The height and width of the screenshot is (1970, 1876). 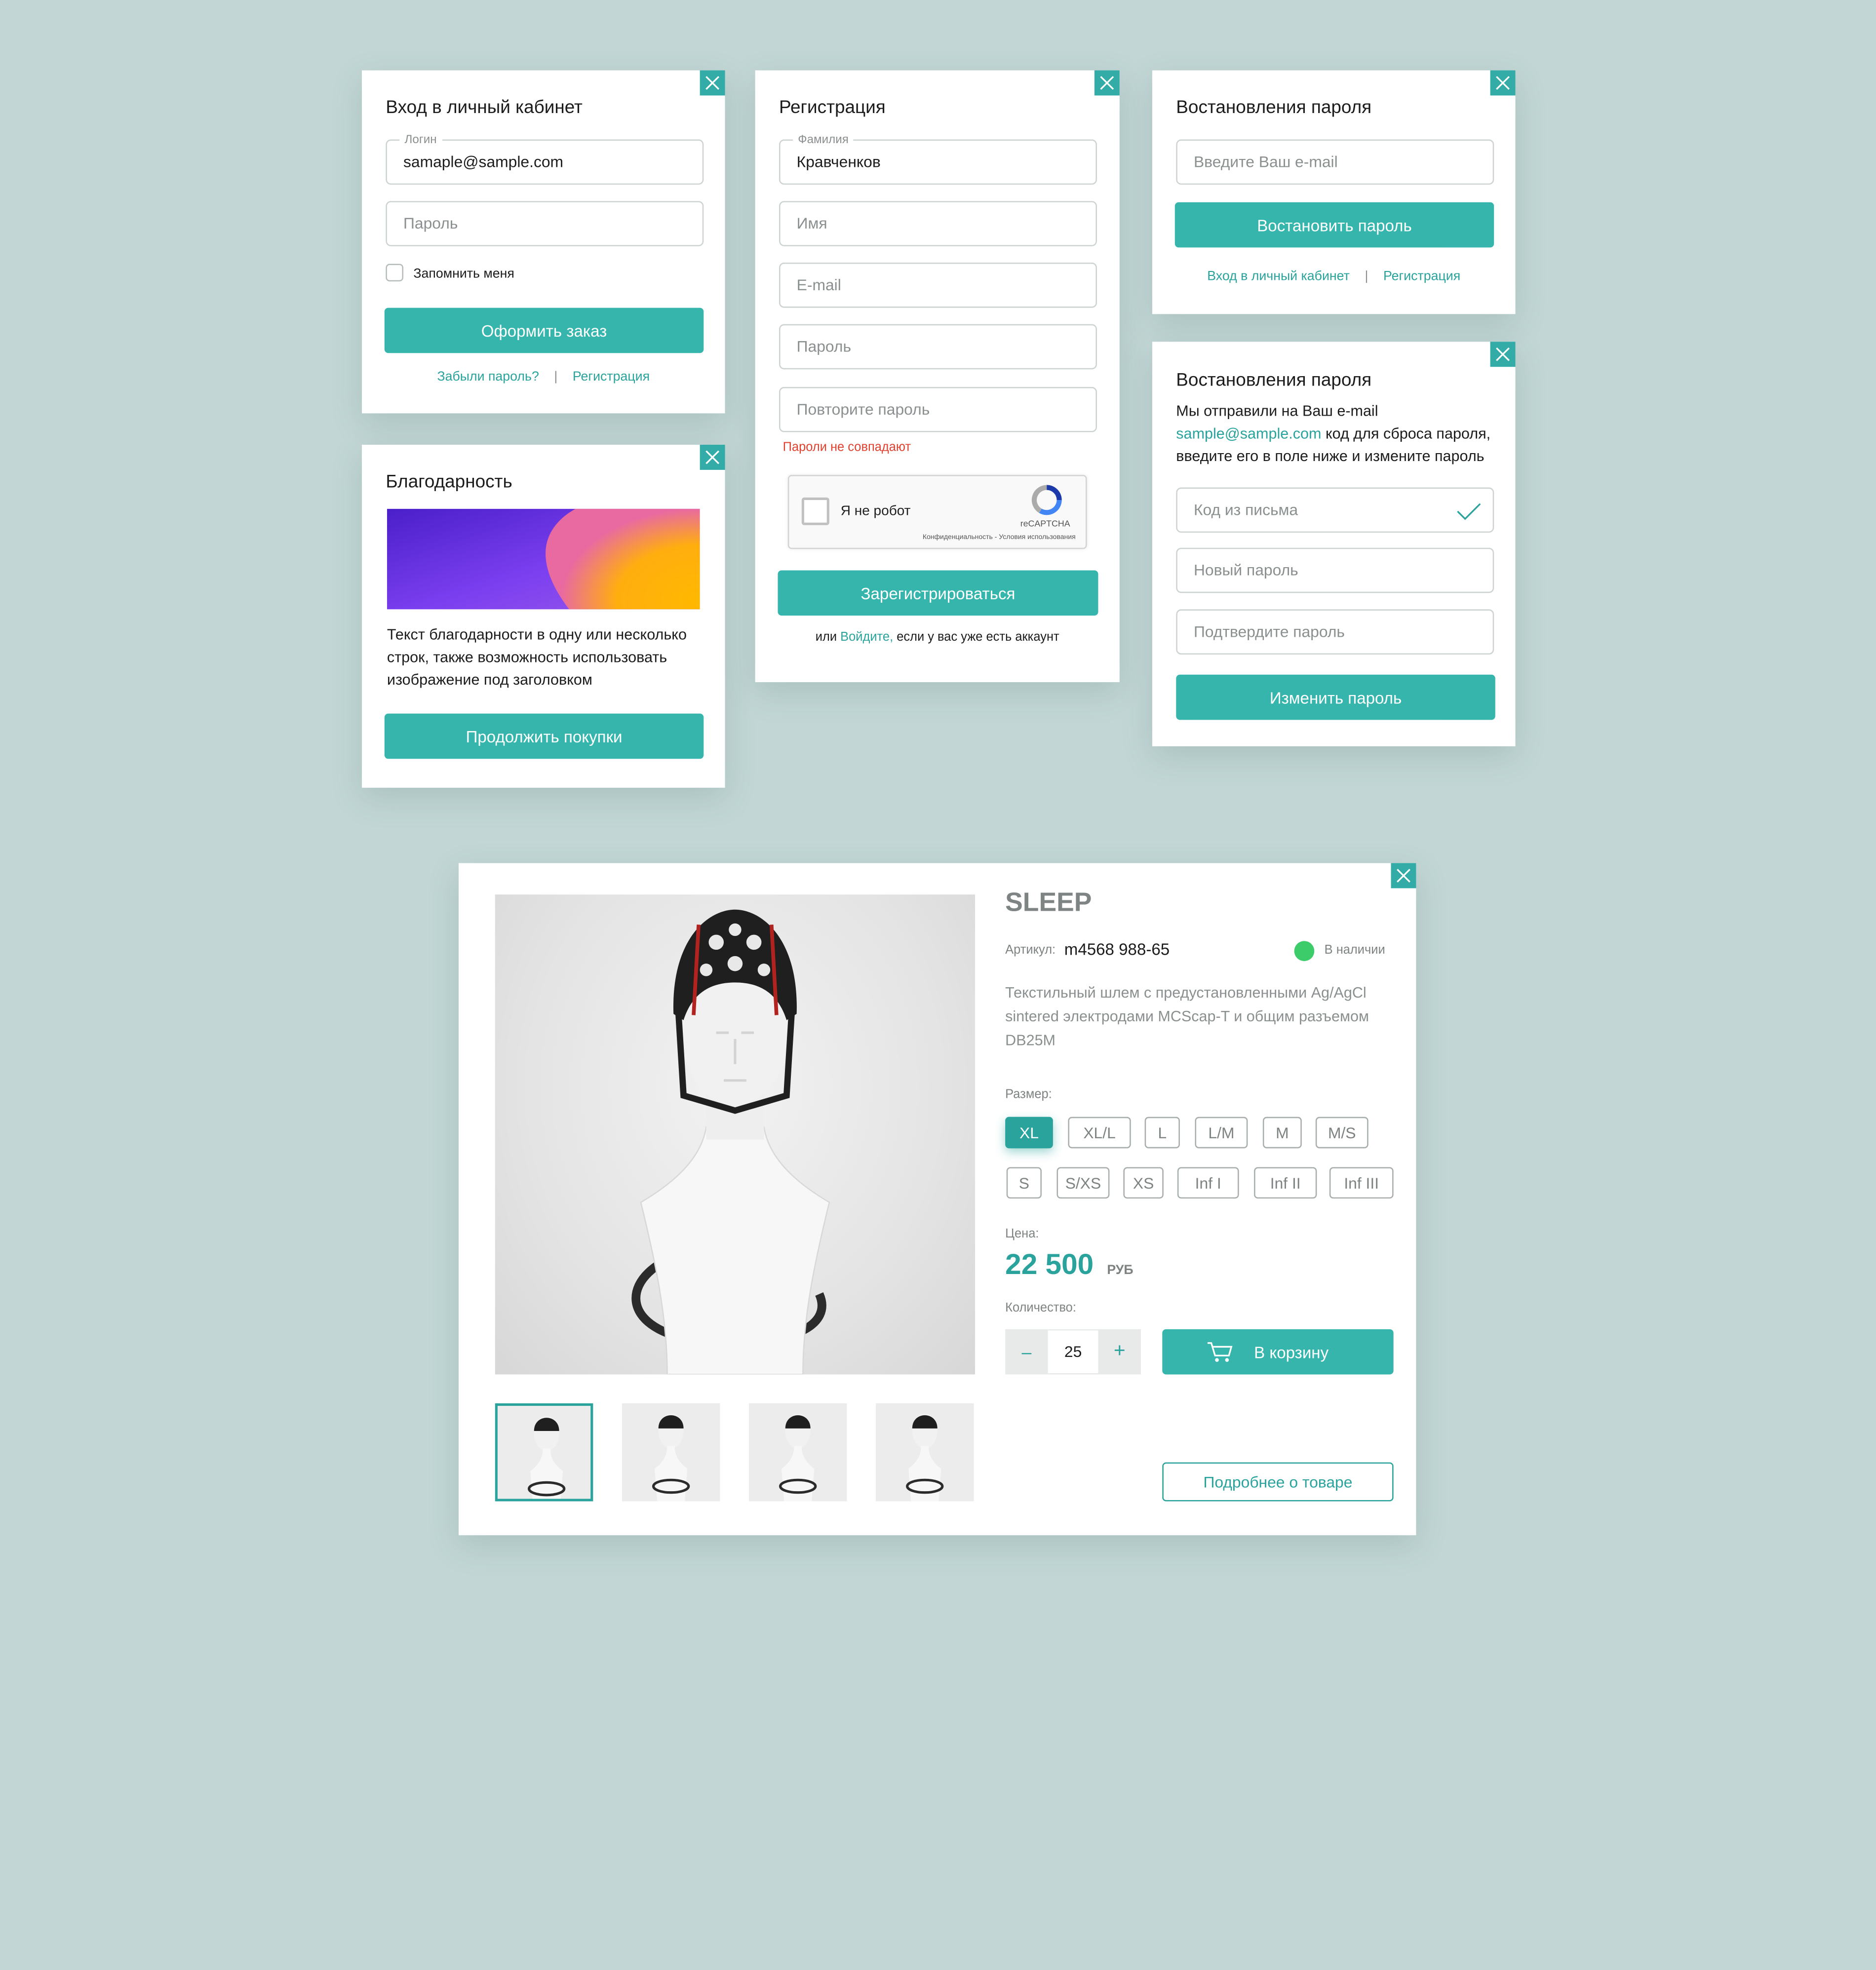 I want to click on size-option-xl-l: XL/L, so click(x=1099, y=1133).